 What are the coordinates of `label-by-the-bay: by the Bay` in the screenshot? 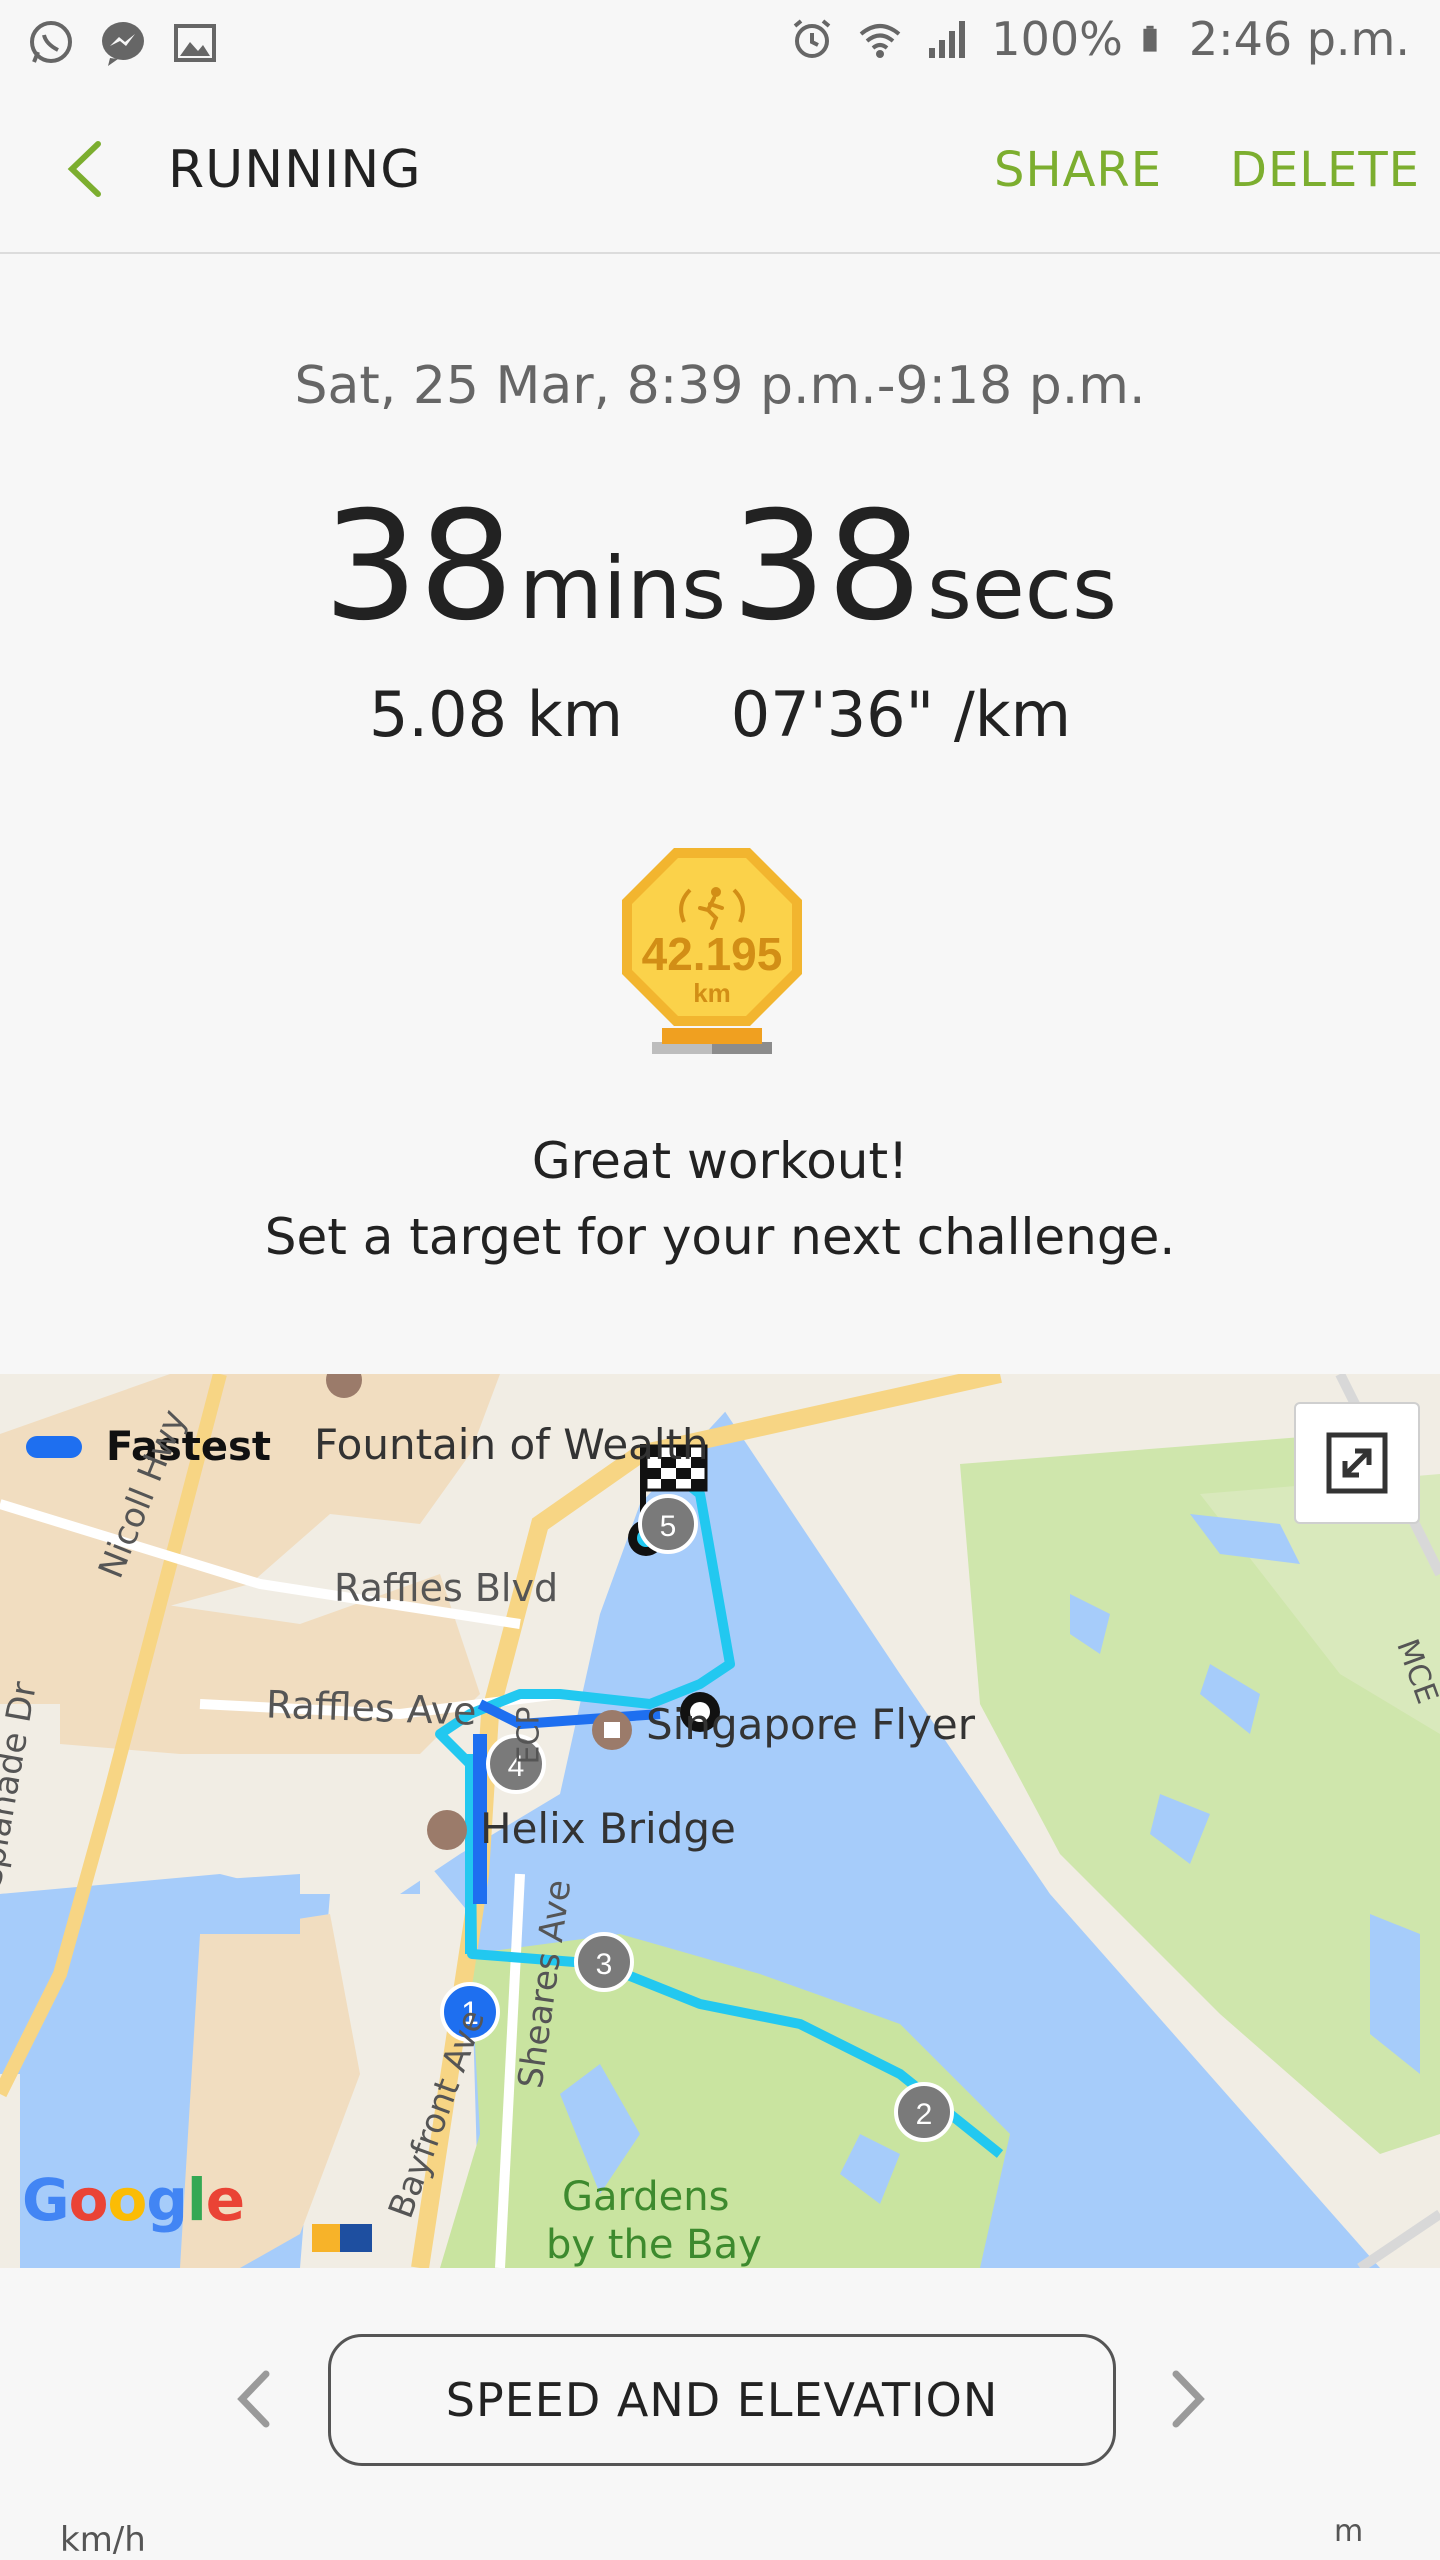 It's located at (654, 2245).